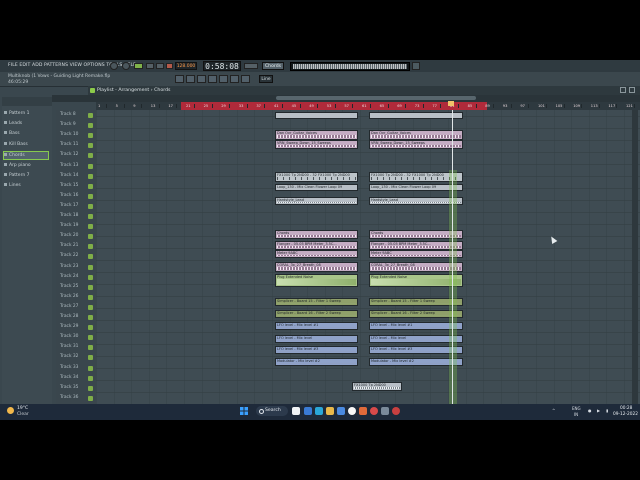 Image resolution: width=640 pixels, height=480 pixels. What do you see at coordinates (190, 79) in the screenshot?
I see `tool-paint-icon` at bounding box center [190, 79].